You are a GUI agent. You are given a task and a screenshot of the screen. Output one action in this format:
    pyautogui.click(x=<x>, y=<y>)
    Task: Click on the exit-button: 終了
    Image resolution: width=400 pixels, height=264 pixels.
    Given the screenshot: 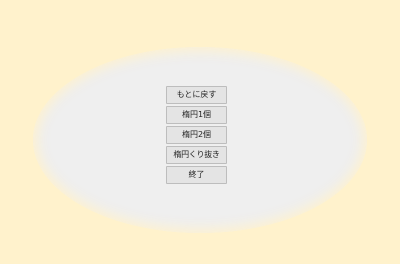 What is the action you would take?
    pyautogui.click(x=196, y=175)
    